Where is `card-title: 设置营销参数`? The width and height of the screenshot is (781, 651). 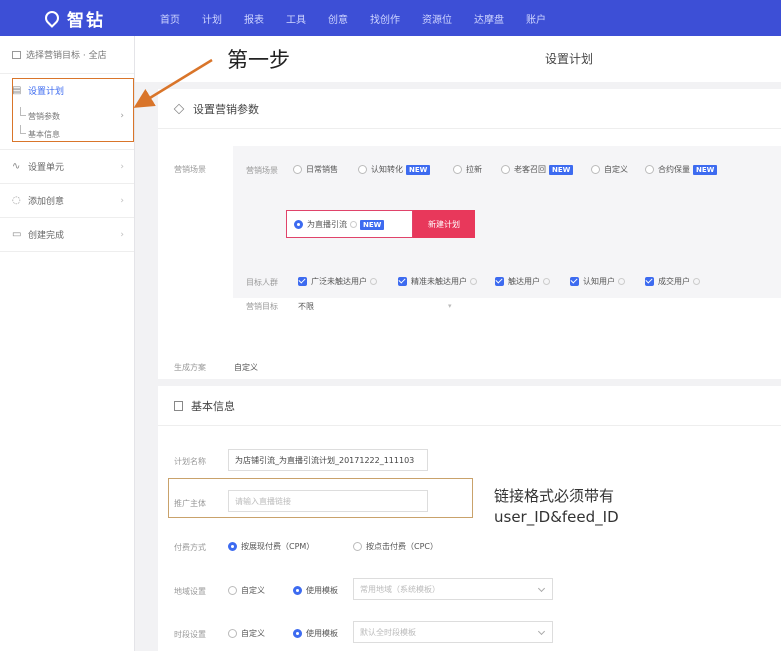 card-title: 设置营销参数 is located at coordinates (226, 109).